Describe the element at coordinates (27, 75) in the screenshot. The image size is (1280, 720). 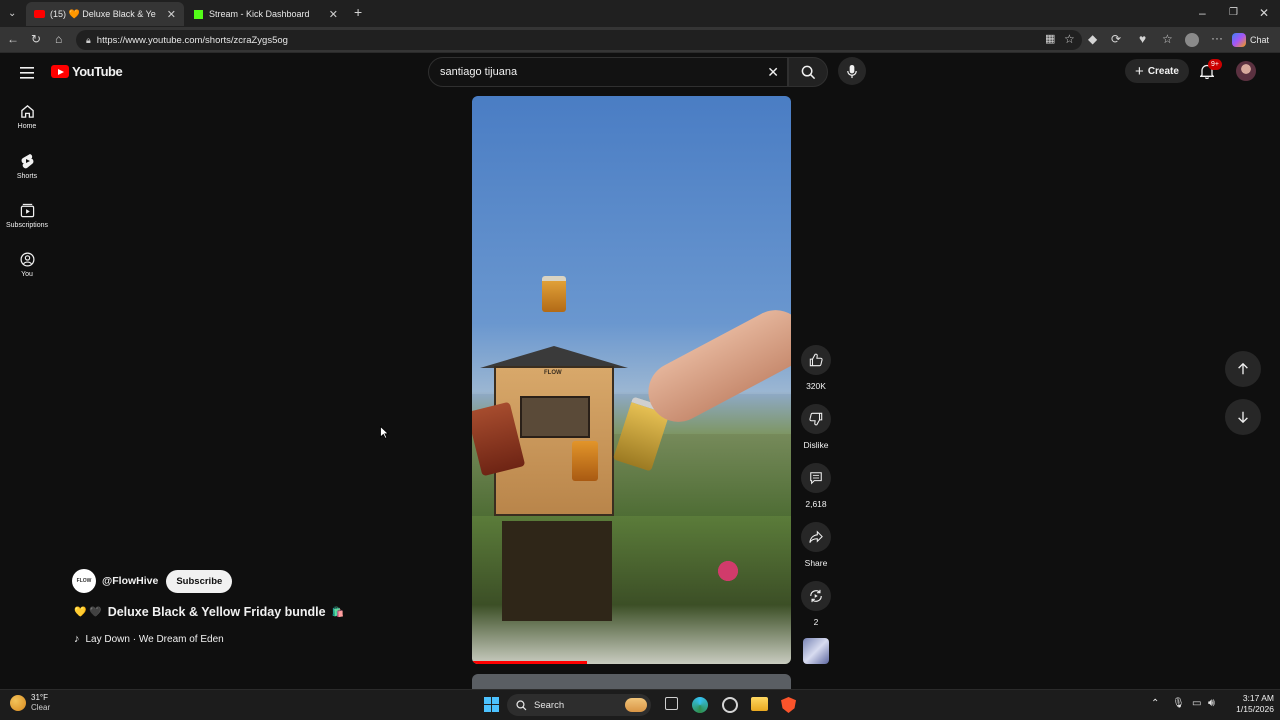
I see `hamburger-menu-icon` at that location.